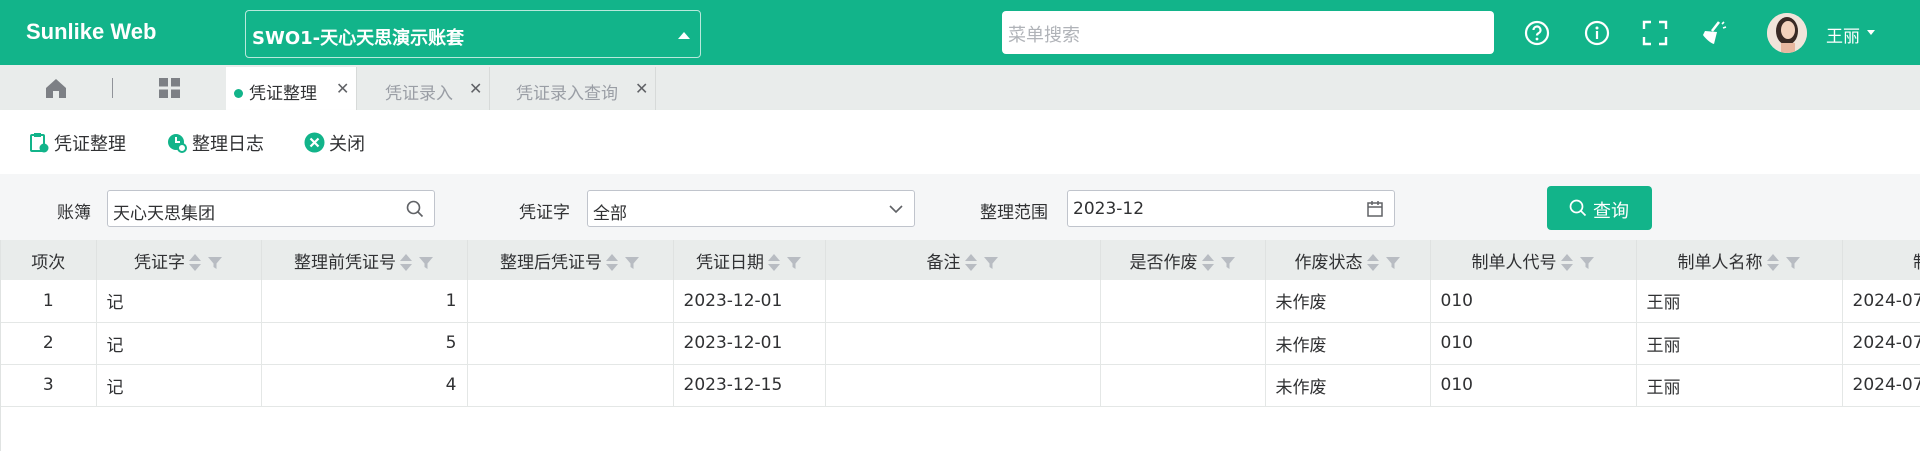 The image size is (1920, 451). What do you see at coordinates (1183, 260) in the screenshot?
I see `column-header: 是否作废` at bounding box center [1183, 260].